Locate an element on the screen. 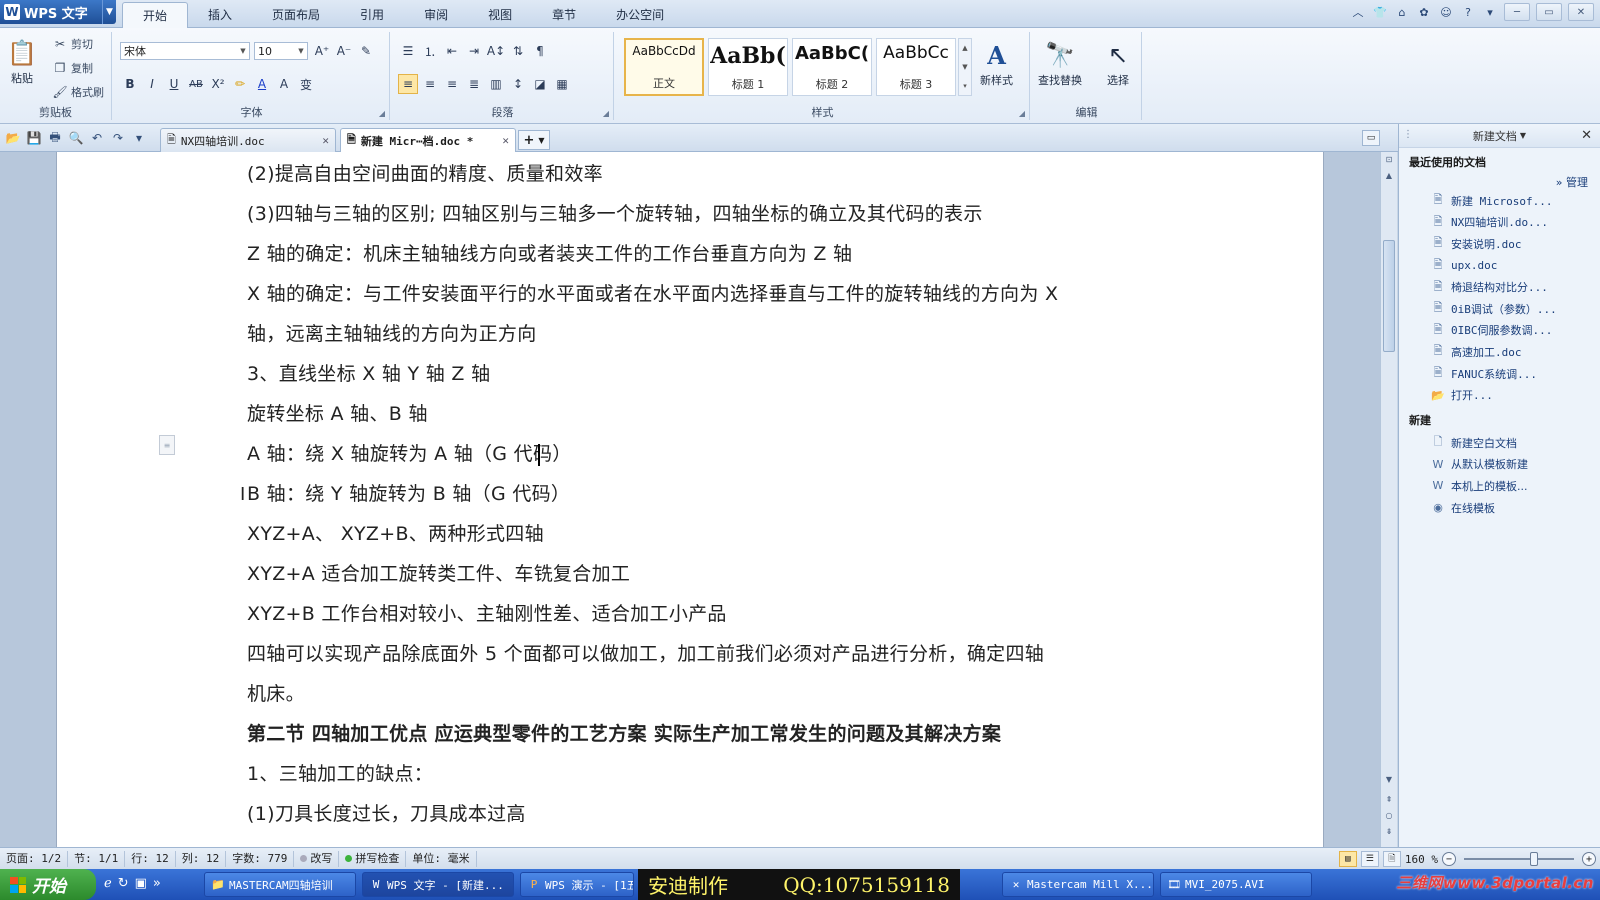 Image resolution: width=1600 pixels, height=900 pixels. shrink-font-icon: A⁻ is located at coordinates (344, 51).